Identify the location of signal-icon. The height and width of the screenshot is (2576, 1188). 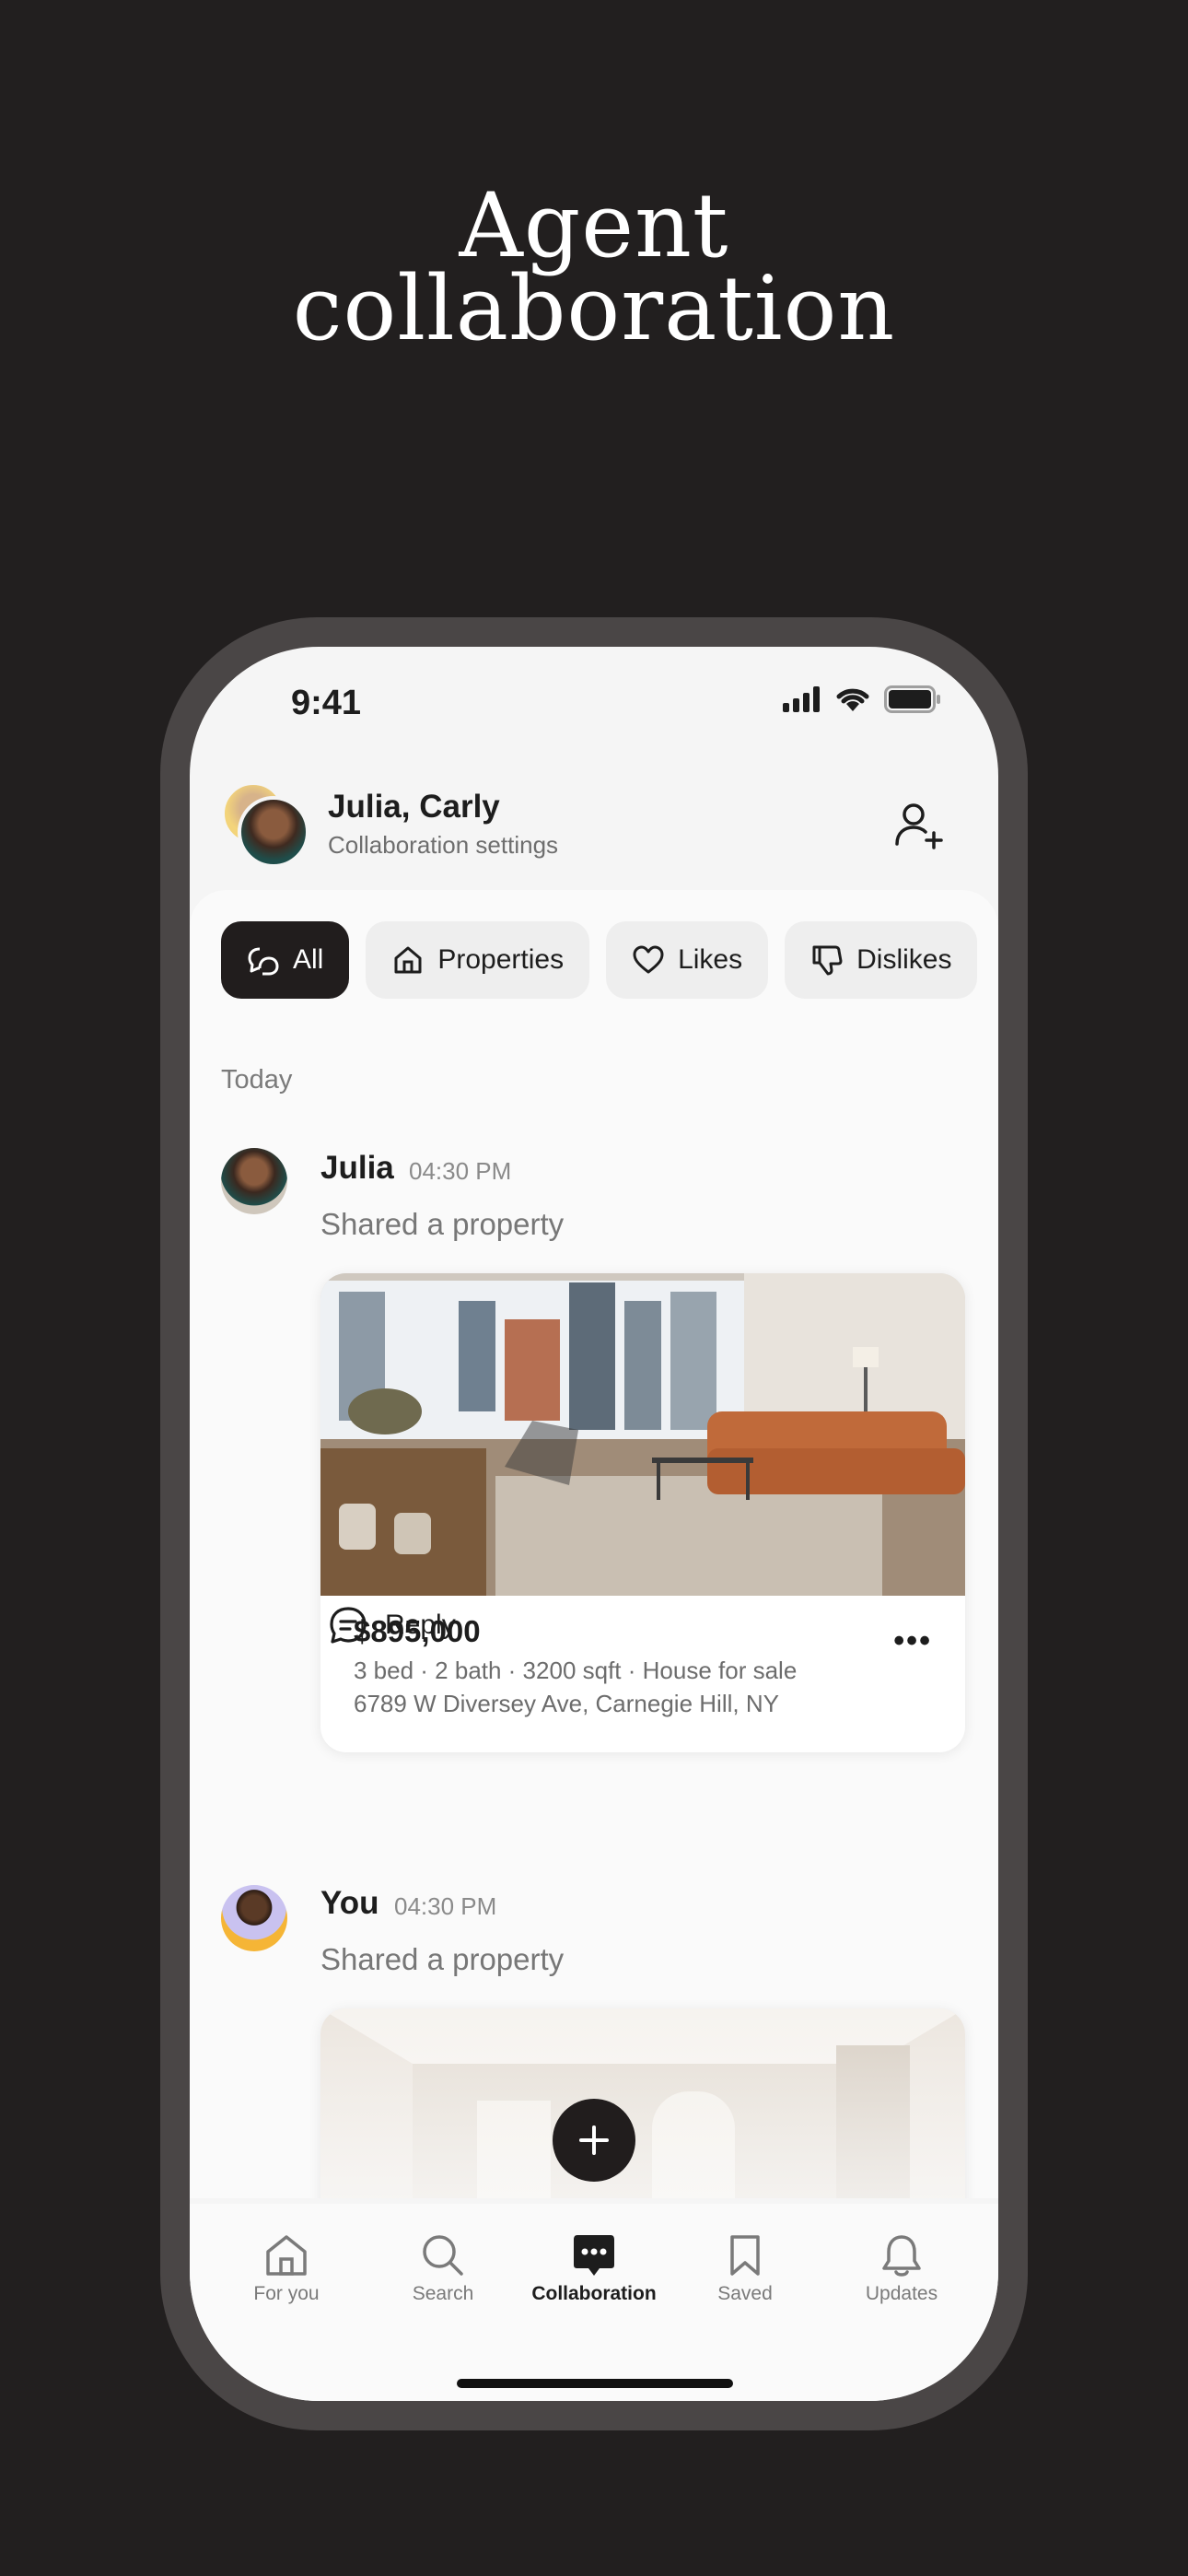
(801, 699).